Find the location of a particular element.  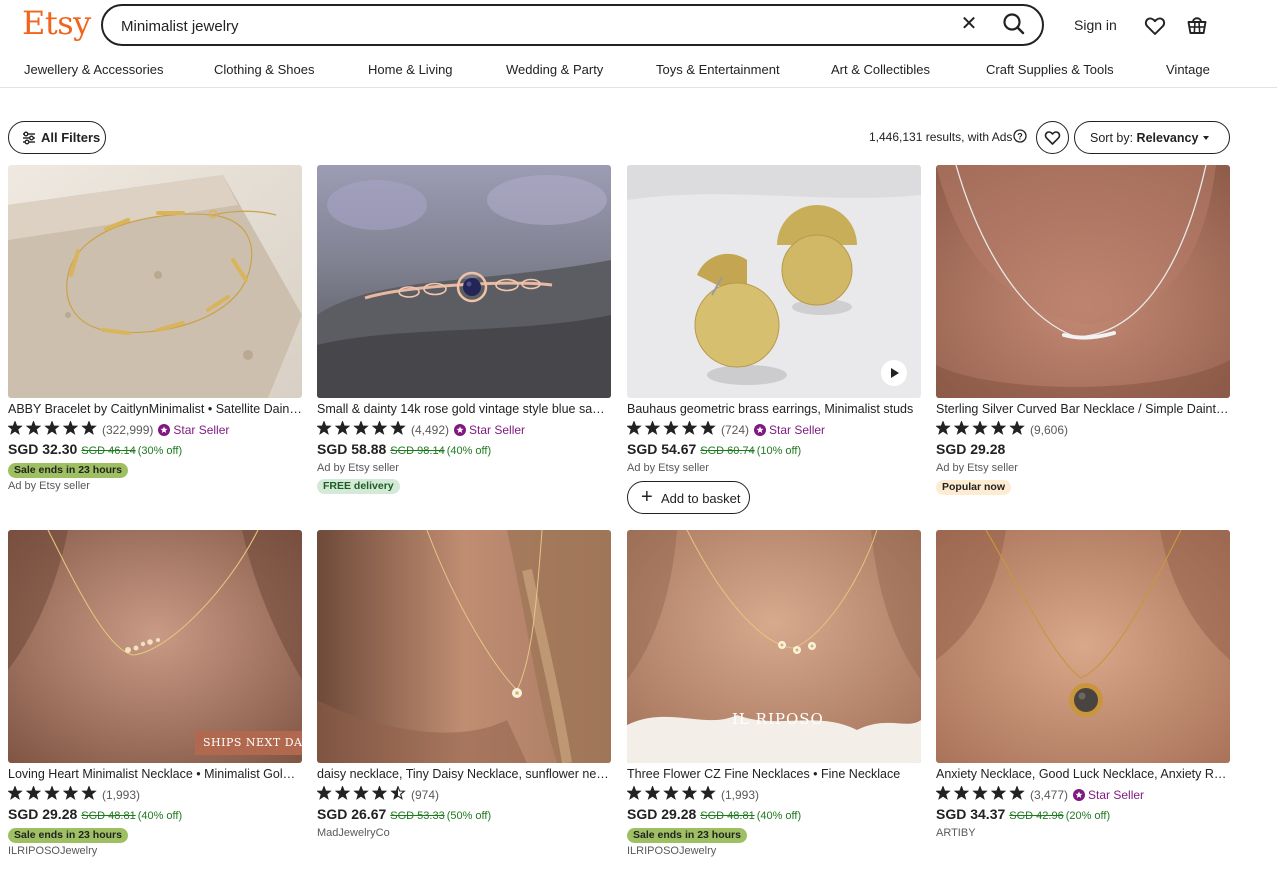

discount-percent: (10% off) is located at coordinates (779, 451).